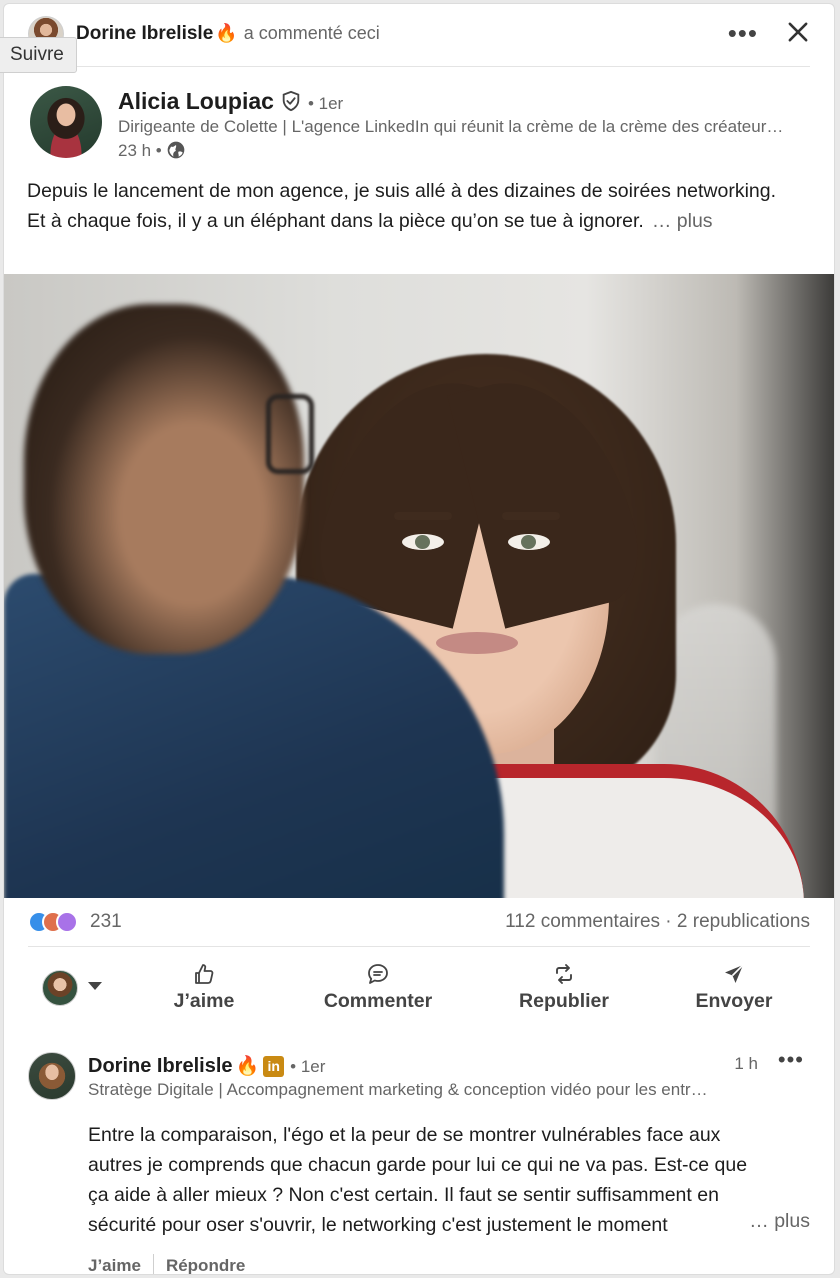 Image resolution: width=840 pixels, height=1278 pixels. What do you see at coordinates (791, 1060) in the screenshot?
I see `comment-ellipsis-icon: •••` at bounding box center [791, 1060].